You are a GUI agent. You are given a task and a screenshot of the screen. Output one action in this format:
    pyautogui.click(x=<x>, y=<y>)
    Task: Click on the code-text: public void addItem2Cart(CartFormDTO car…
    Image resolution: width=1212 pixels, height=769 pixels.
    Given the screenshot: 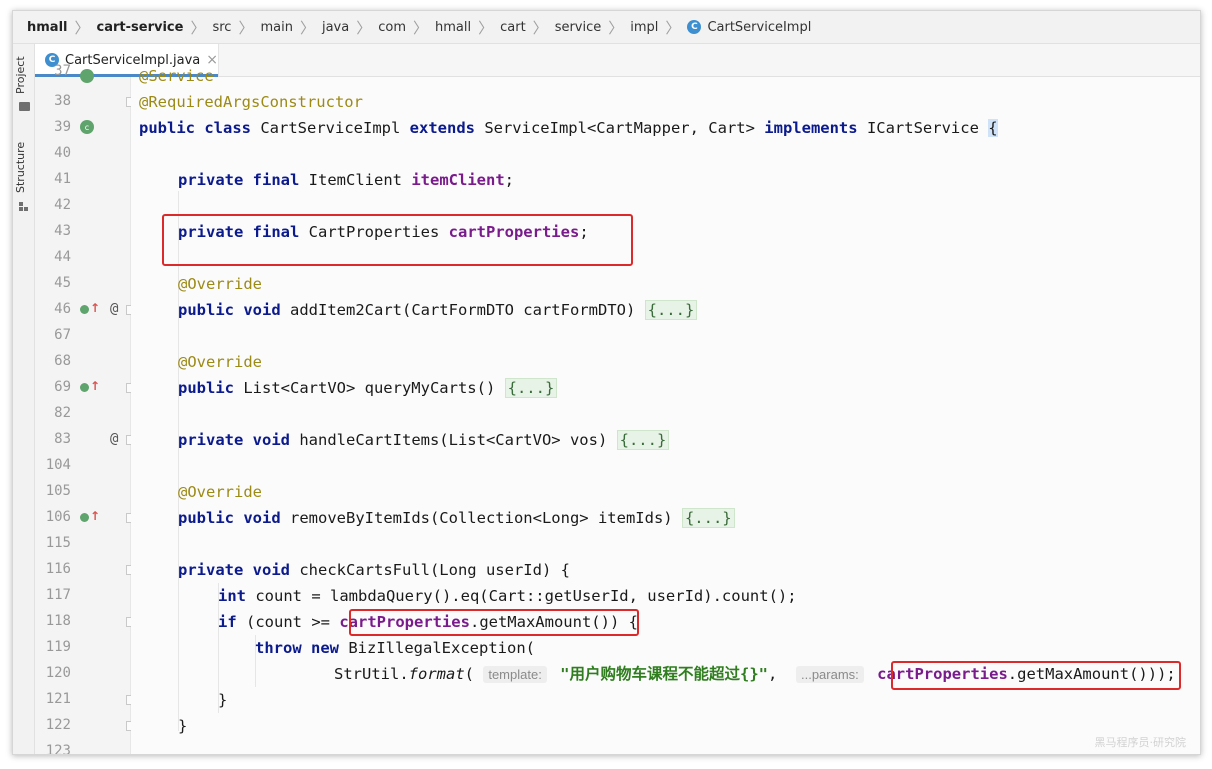 What is the action you would take?
    pyautogui.click(x=438, y=310)
    